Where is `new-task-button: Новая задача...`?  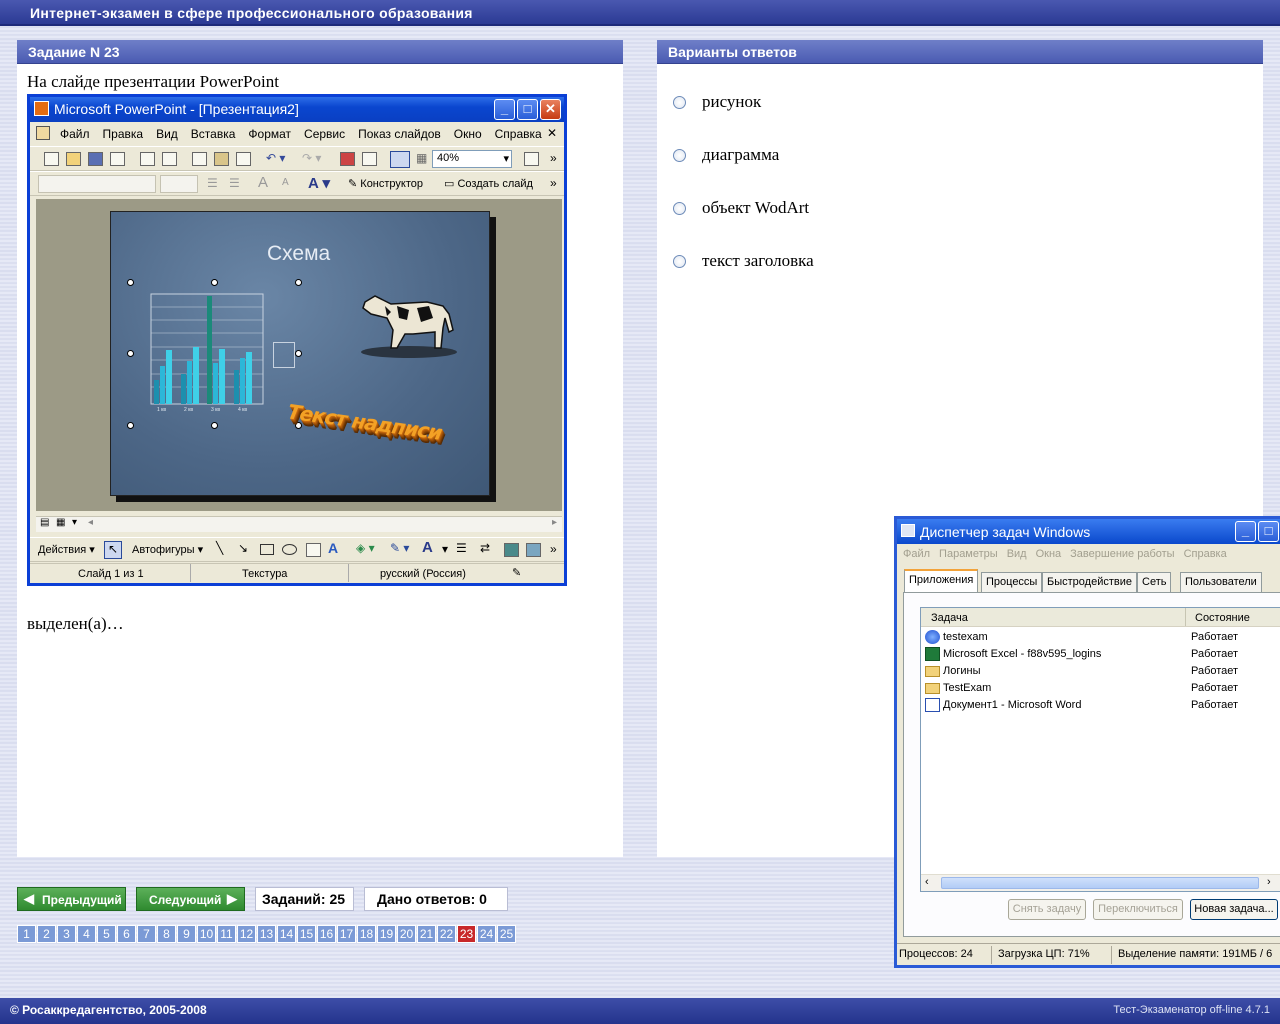 new-task-button: Новая задача... is located at coordinates (1234, 909).